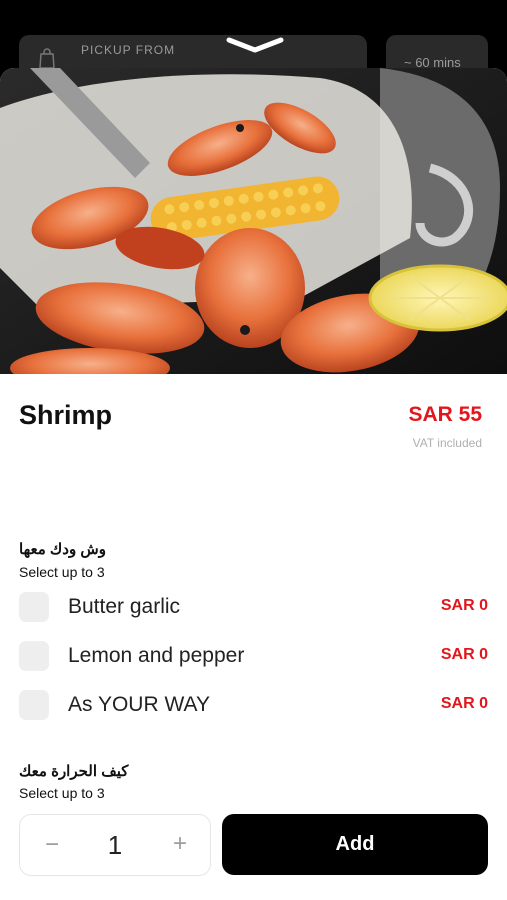 This screenshot has height=900, width=507. What do you see at coordinates (124, 606) in the screenshot?
I see `option-label: Butter garlic` at bounding box center [124, 606].